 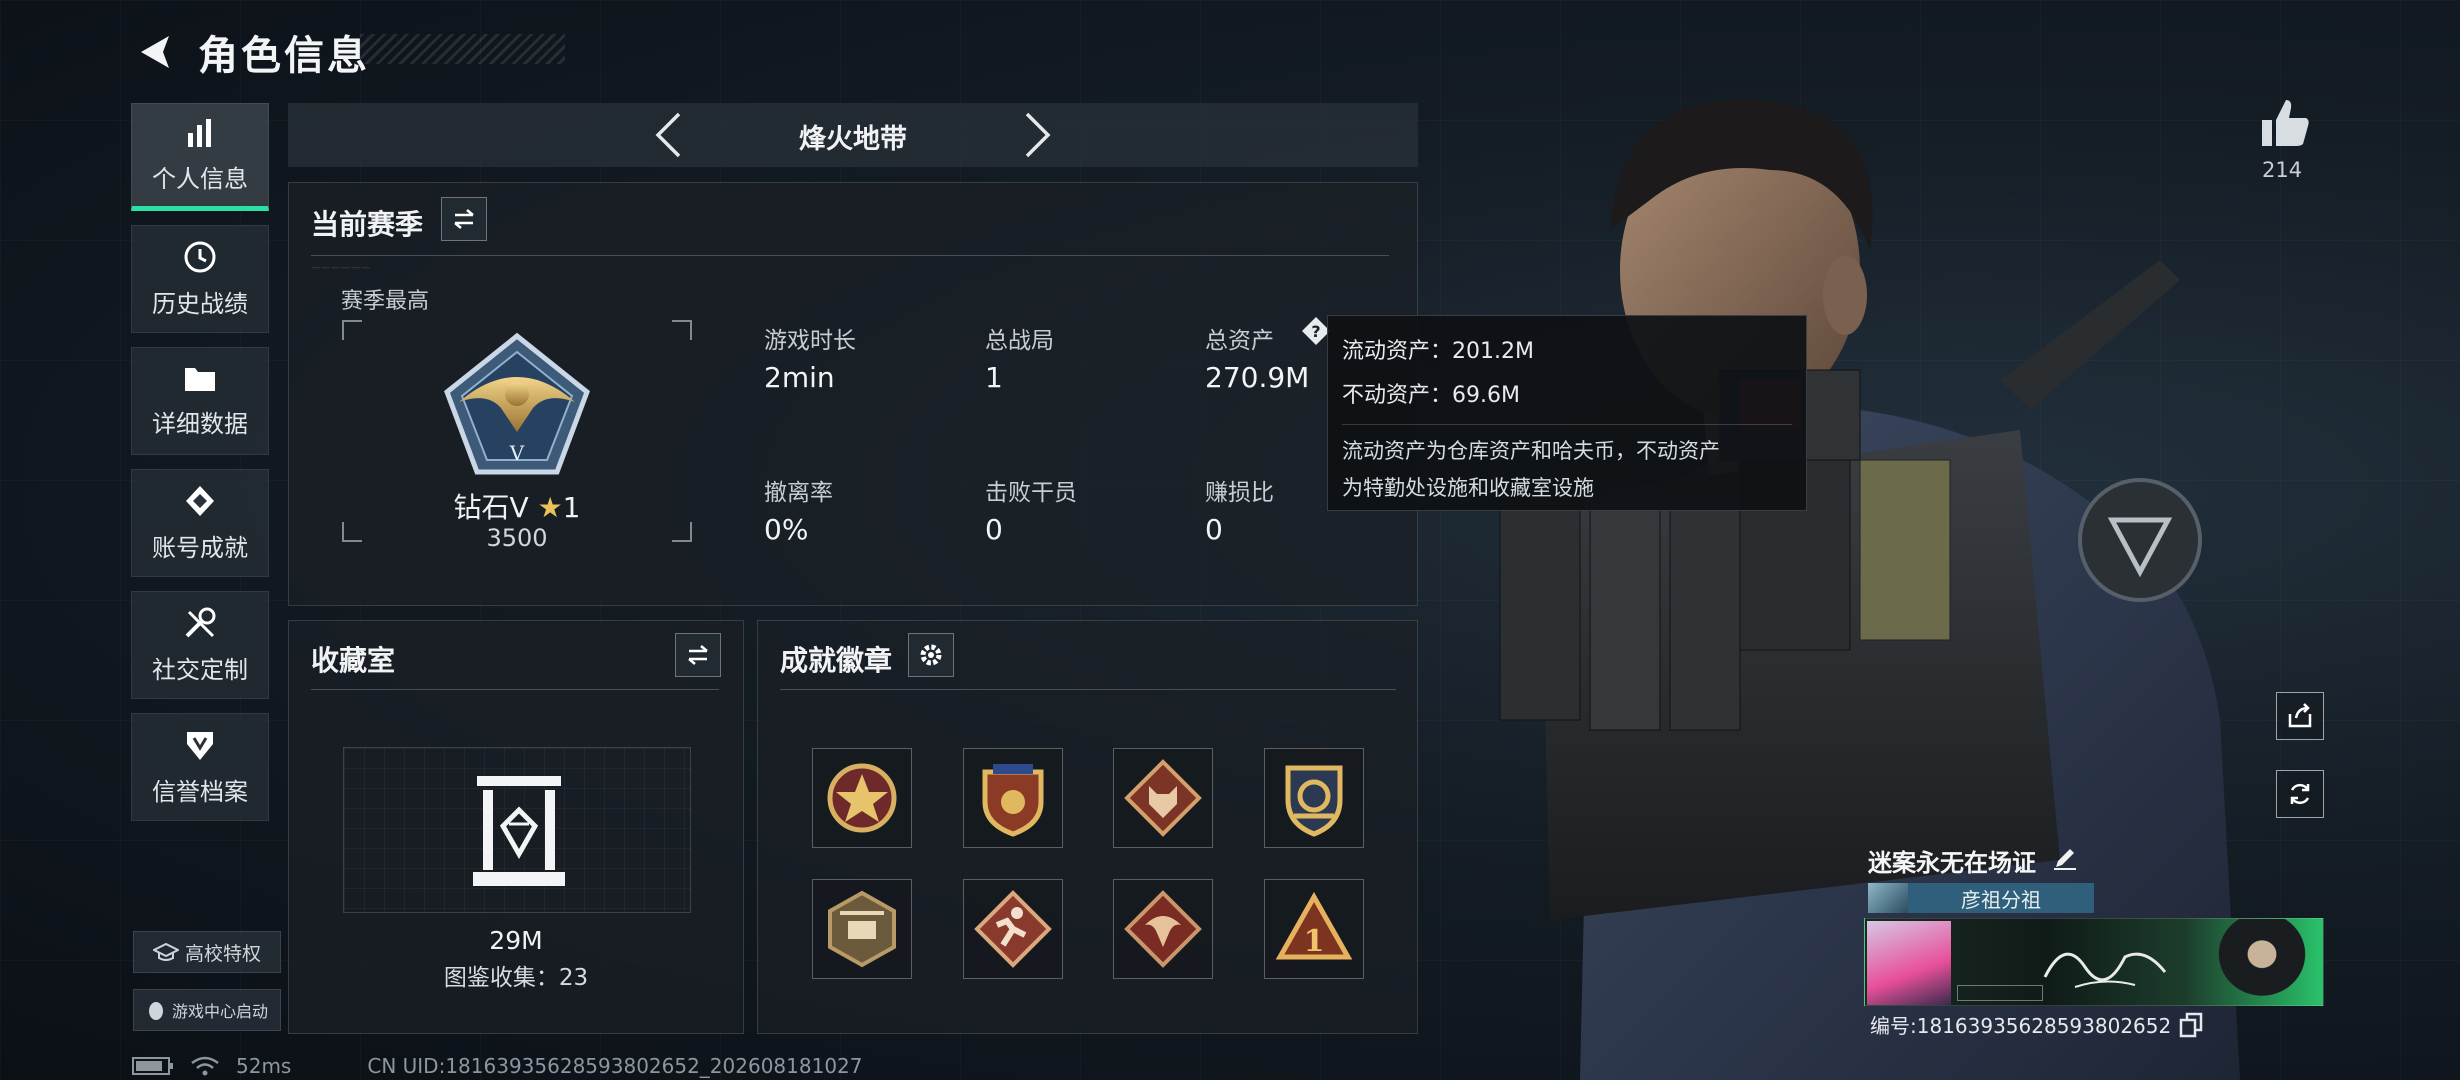 I want to click on nav-item-detailed-data: 详细数据, so click(x=200, y=401).